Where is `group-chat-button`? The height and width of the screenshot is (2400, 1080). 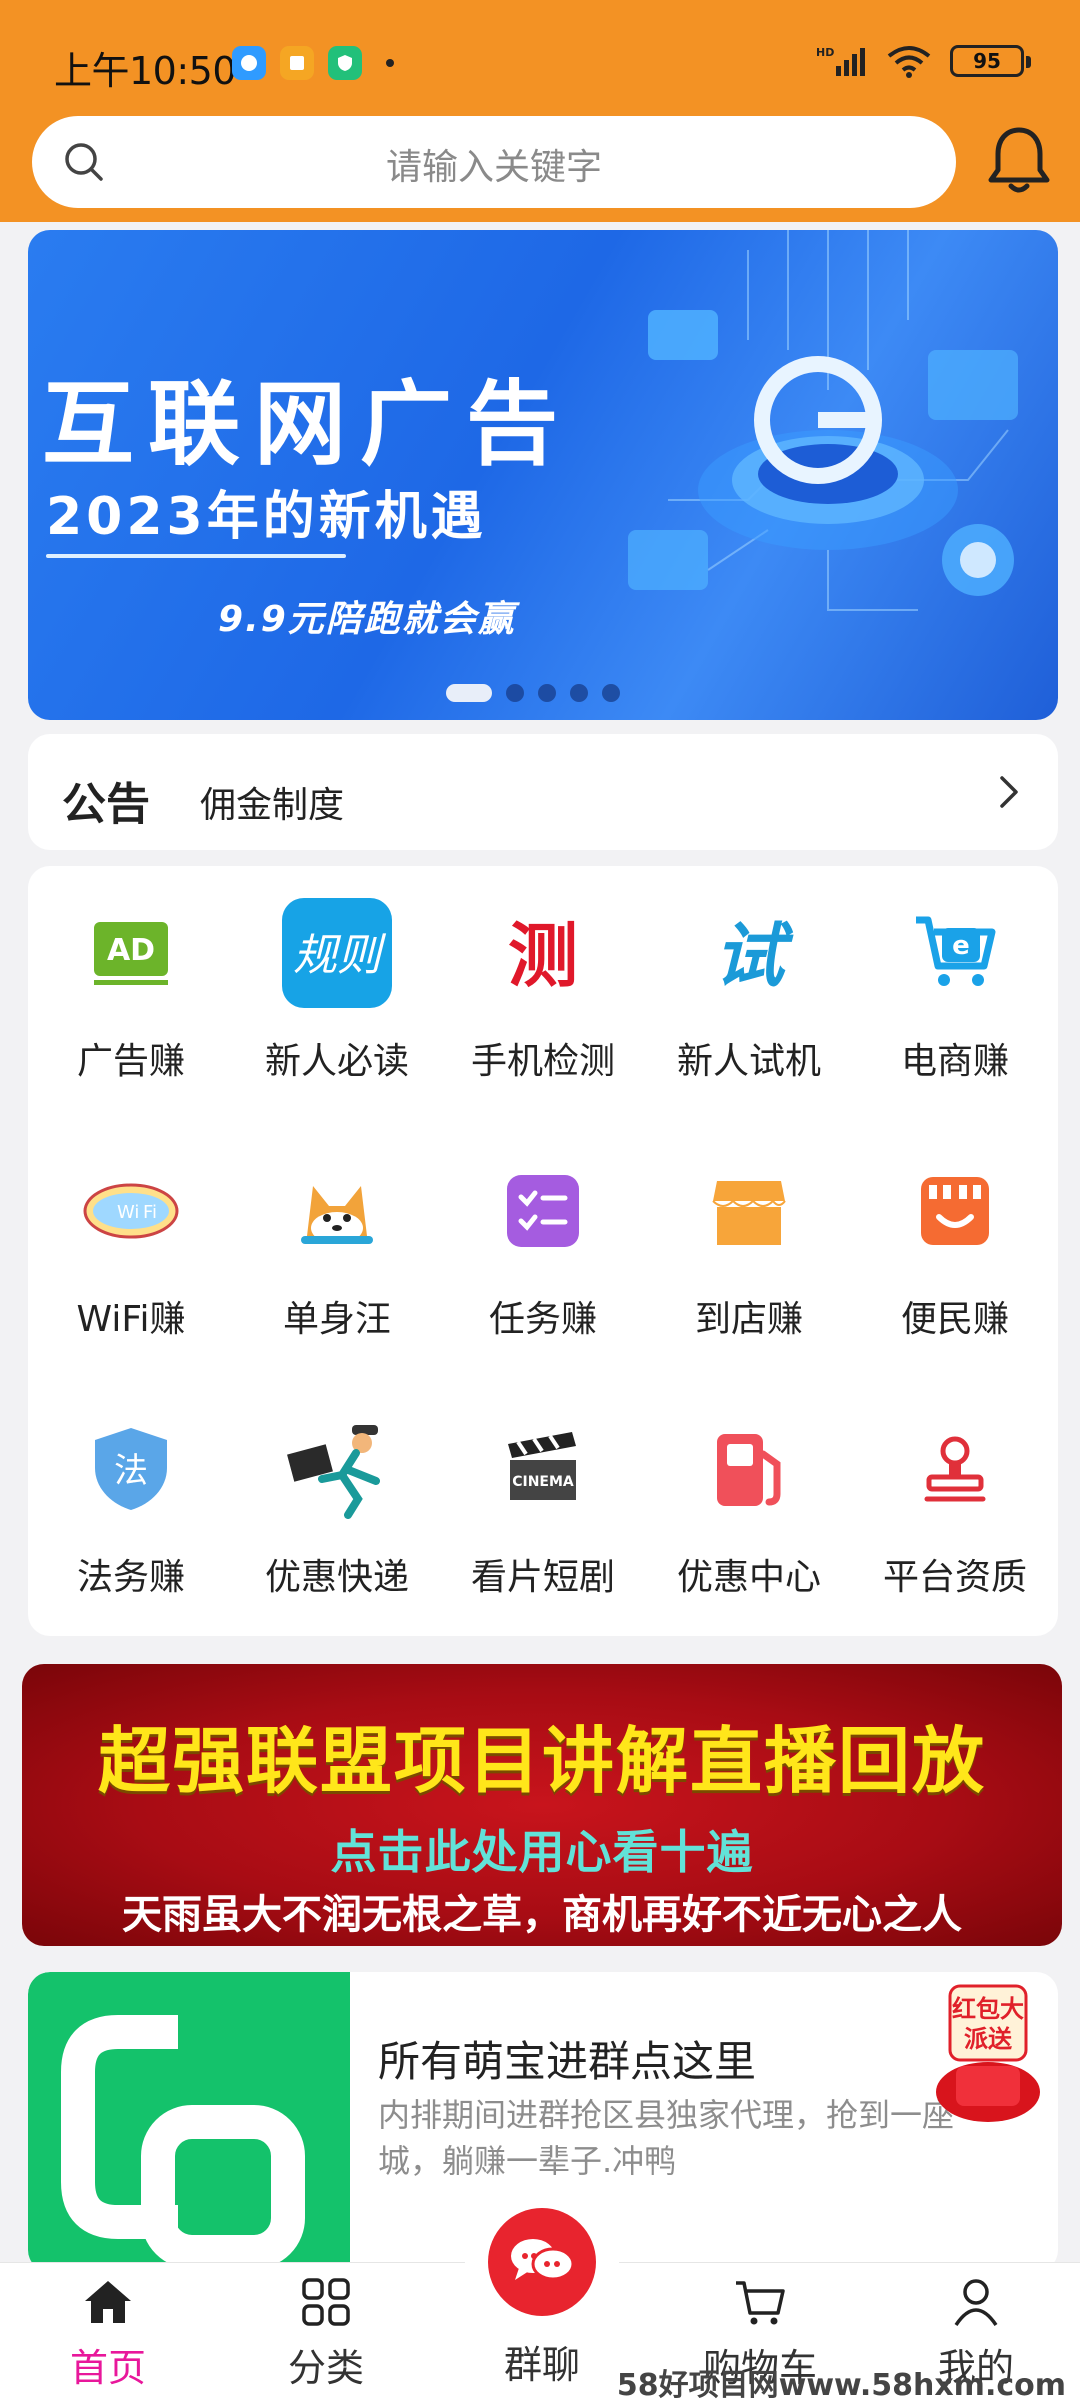 group-chat-button is located at coordinates (542, 2262).